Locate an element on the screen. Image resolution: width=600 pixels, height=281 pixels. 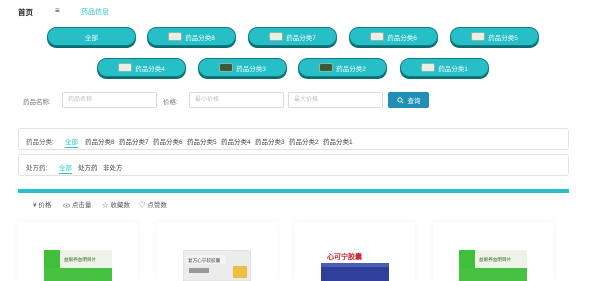
sort-favorites-label: 收藏数 is located at coordinates (120, 205).